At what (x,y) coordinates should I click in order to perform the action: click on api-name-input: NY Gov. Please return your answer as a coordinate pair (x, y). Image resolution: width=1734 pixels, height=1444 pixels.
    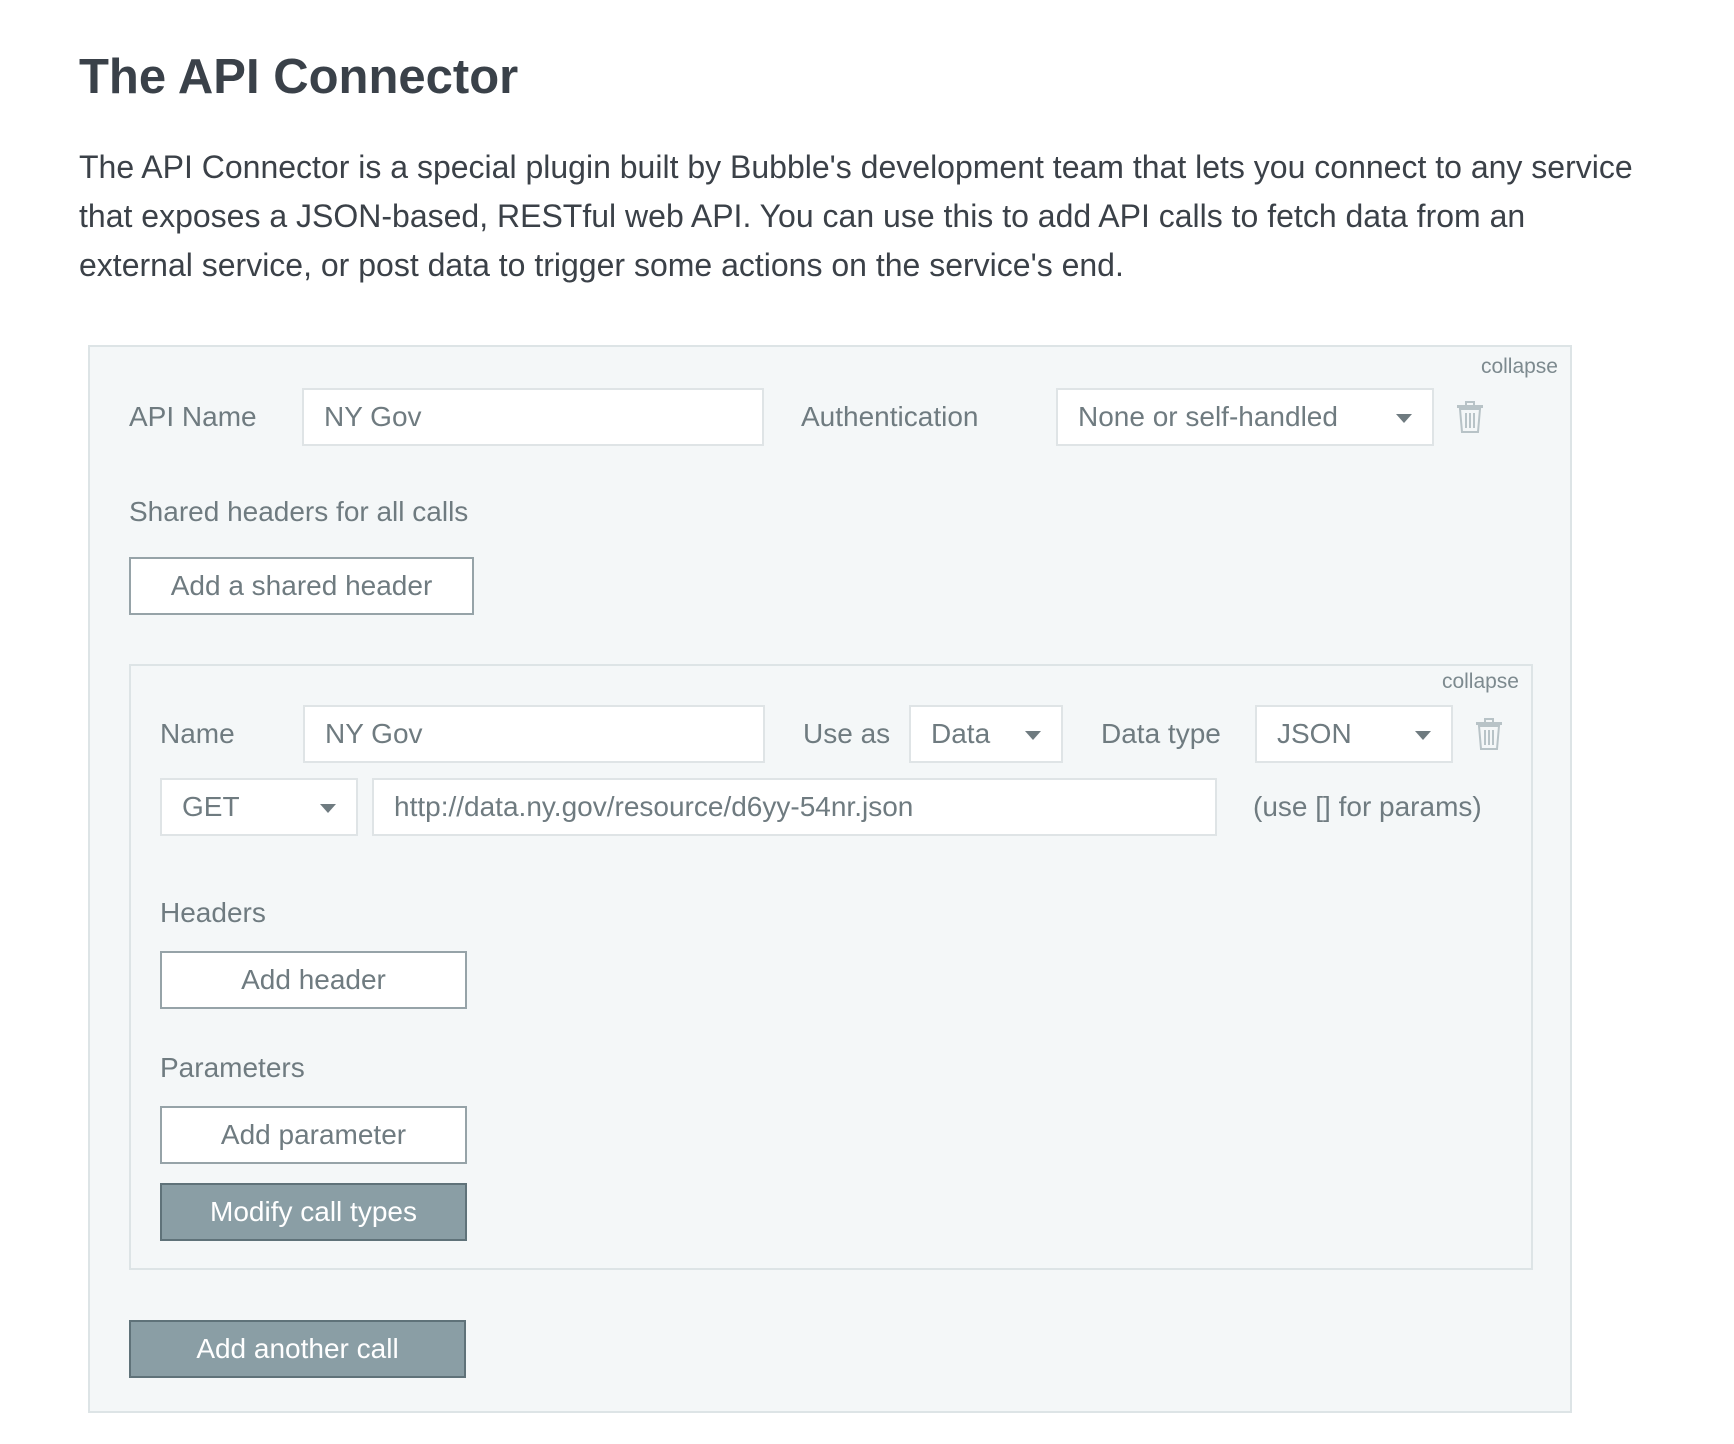
    Looking at the image, I should click on (533, 417).